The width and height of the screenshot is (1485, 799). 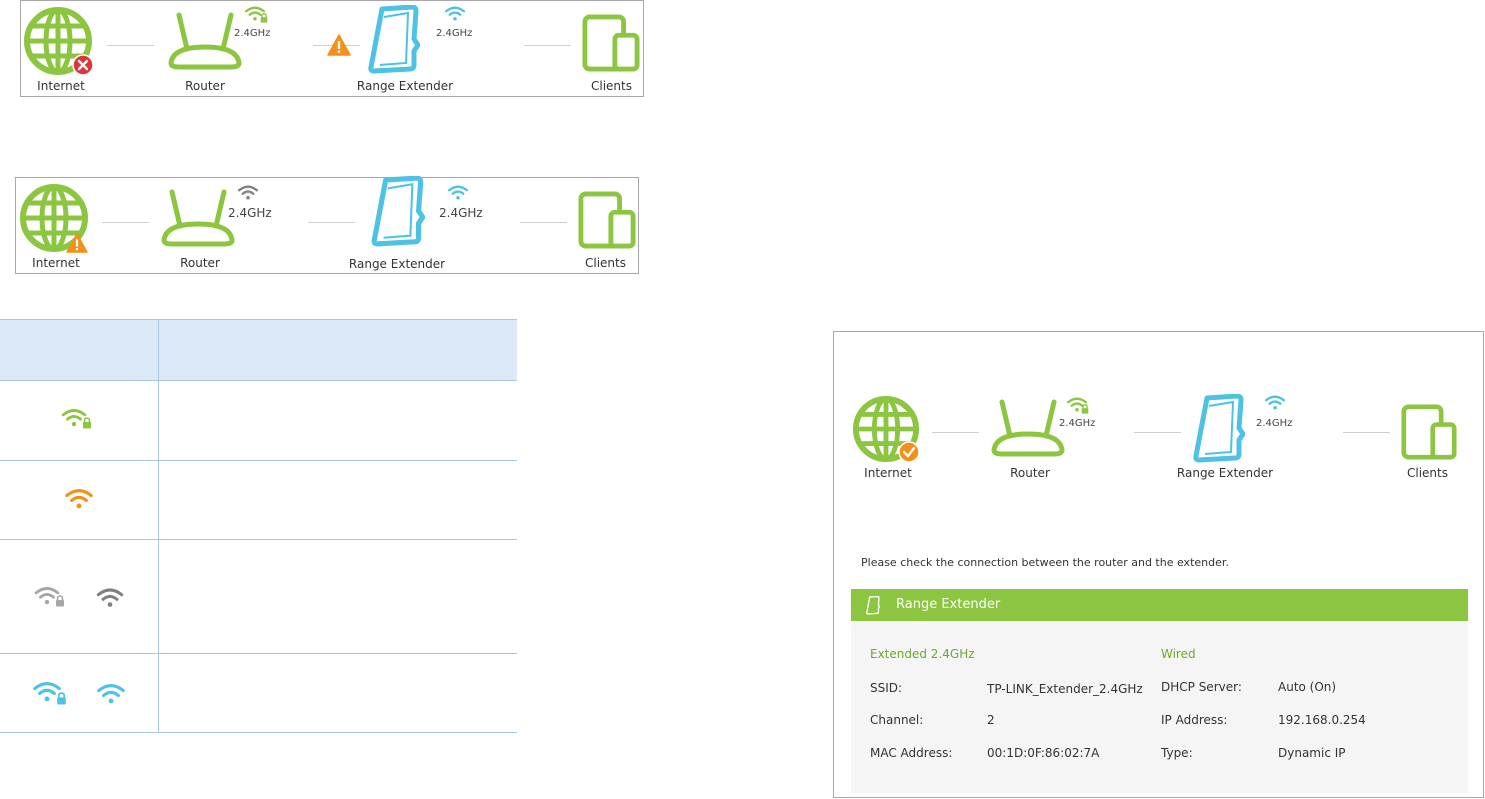 What do you see at coordinates (337, 350) in the screenshot?
I see `legend-header-description-cell` at bounding box center [337, 350].